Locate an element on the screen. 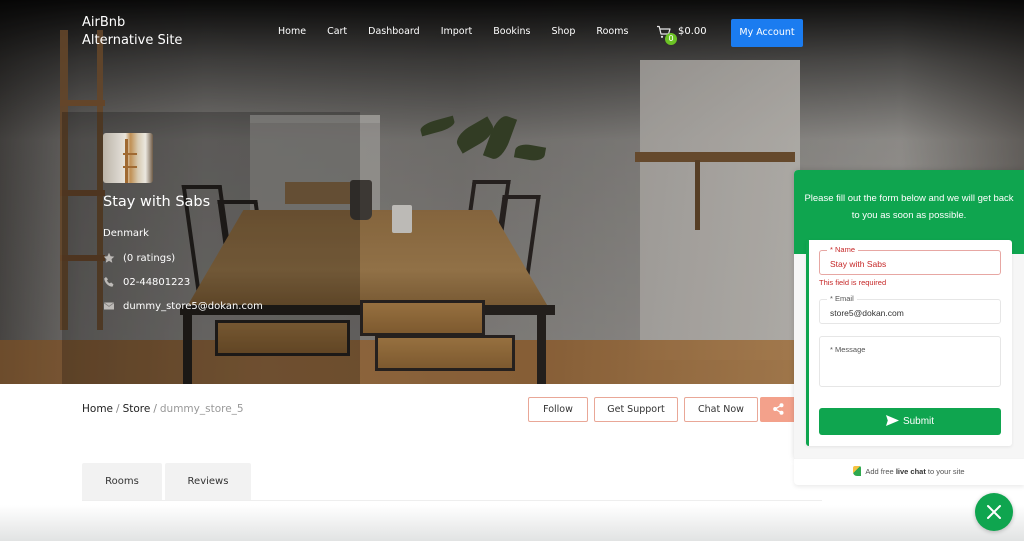  promo-text-pre: Add free is located at coordinates (880, 471).